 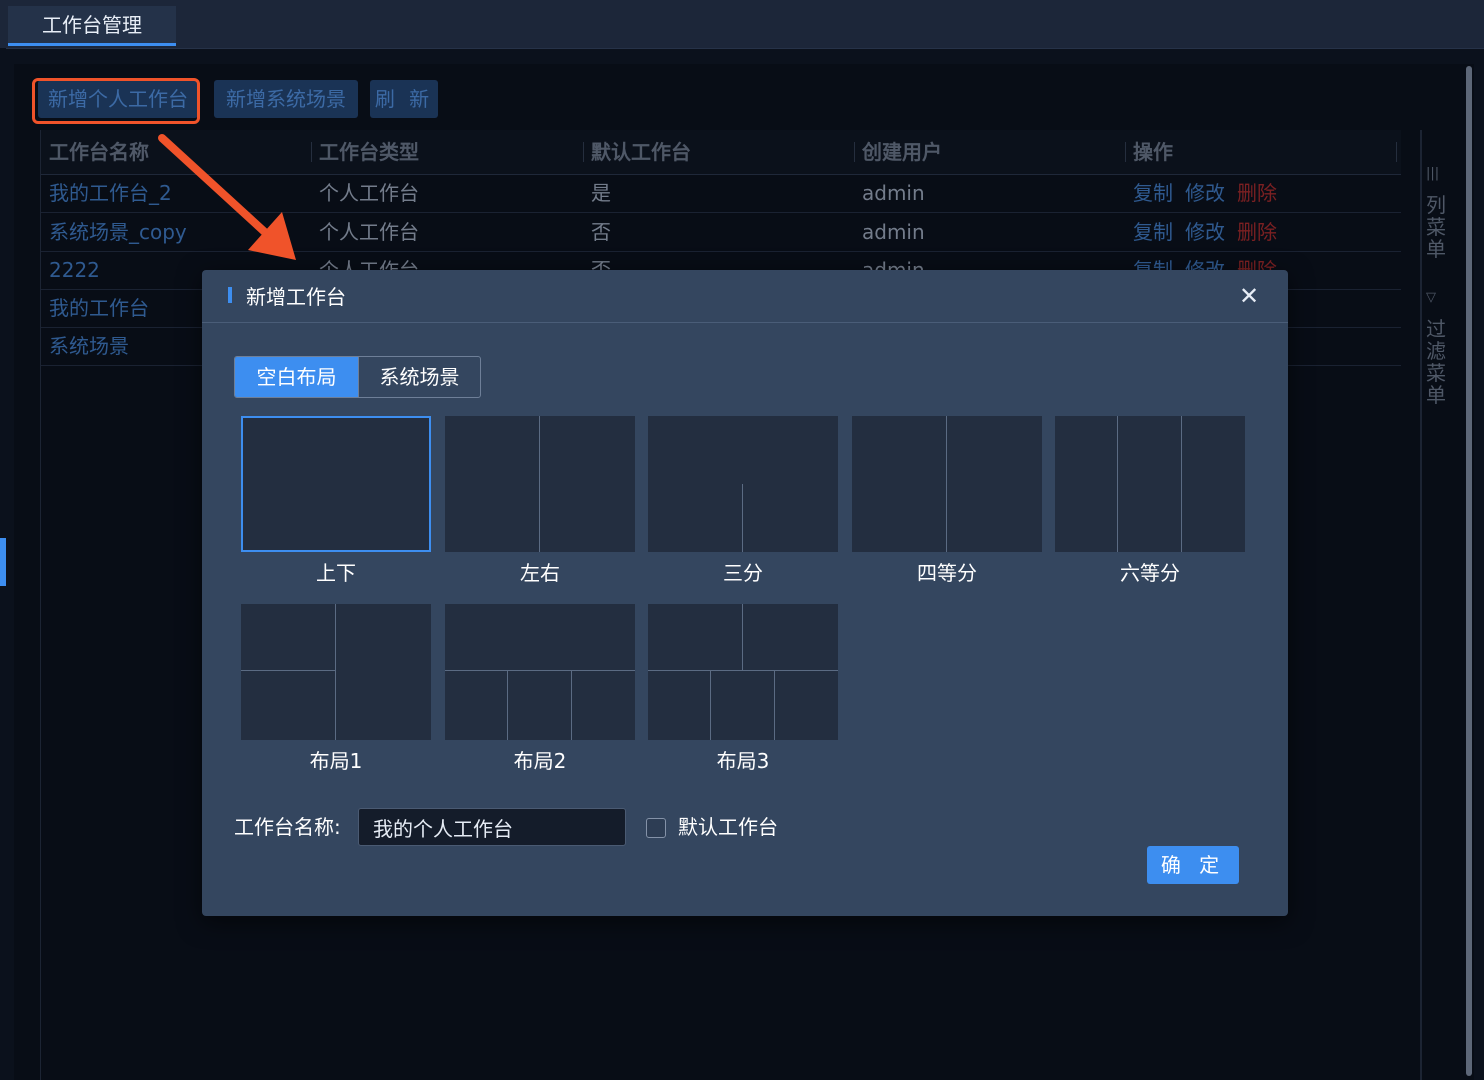 I want to click on column-header-default: 默认工作台, so click(x=641, y=152).